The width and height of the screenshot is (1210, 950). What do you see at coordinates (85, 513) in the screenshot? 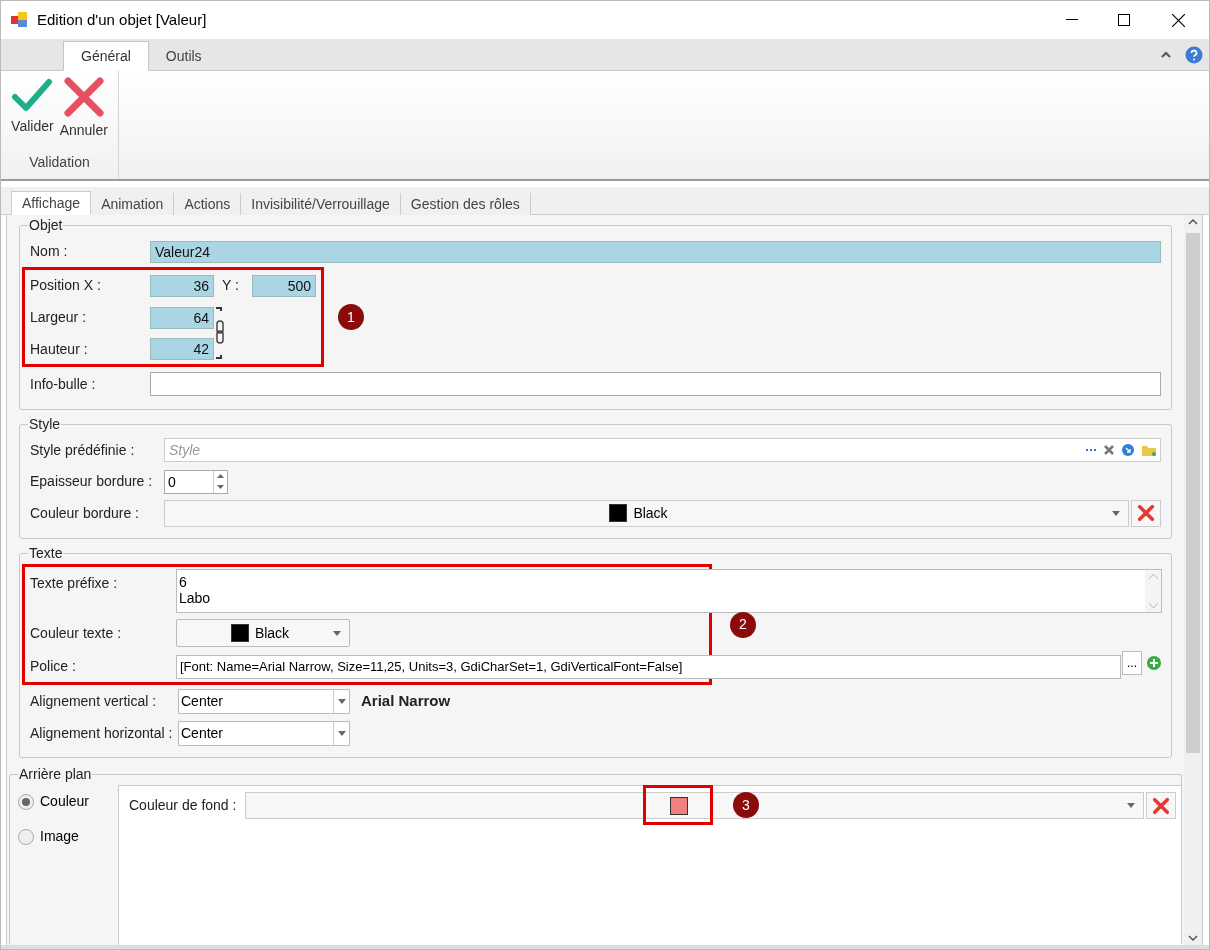
I see `field-label: Couleur bordure :` at bounding box center [85, 513].